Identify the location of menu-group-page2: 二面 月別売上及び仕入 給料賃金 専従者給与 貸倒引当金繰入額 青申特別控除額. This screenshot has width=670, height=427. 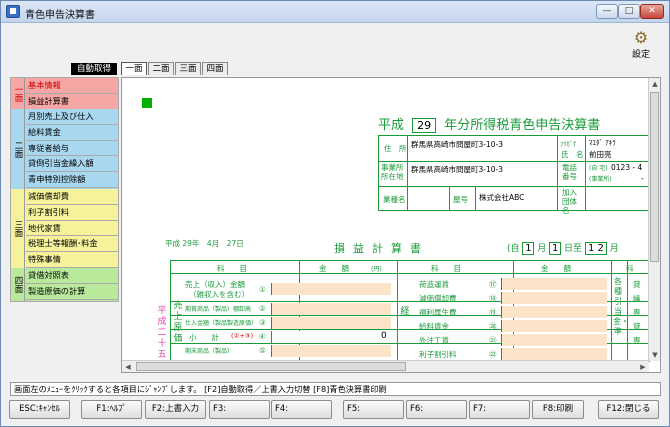
(64, 149).